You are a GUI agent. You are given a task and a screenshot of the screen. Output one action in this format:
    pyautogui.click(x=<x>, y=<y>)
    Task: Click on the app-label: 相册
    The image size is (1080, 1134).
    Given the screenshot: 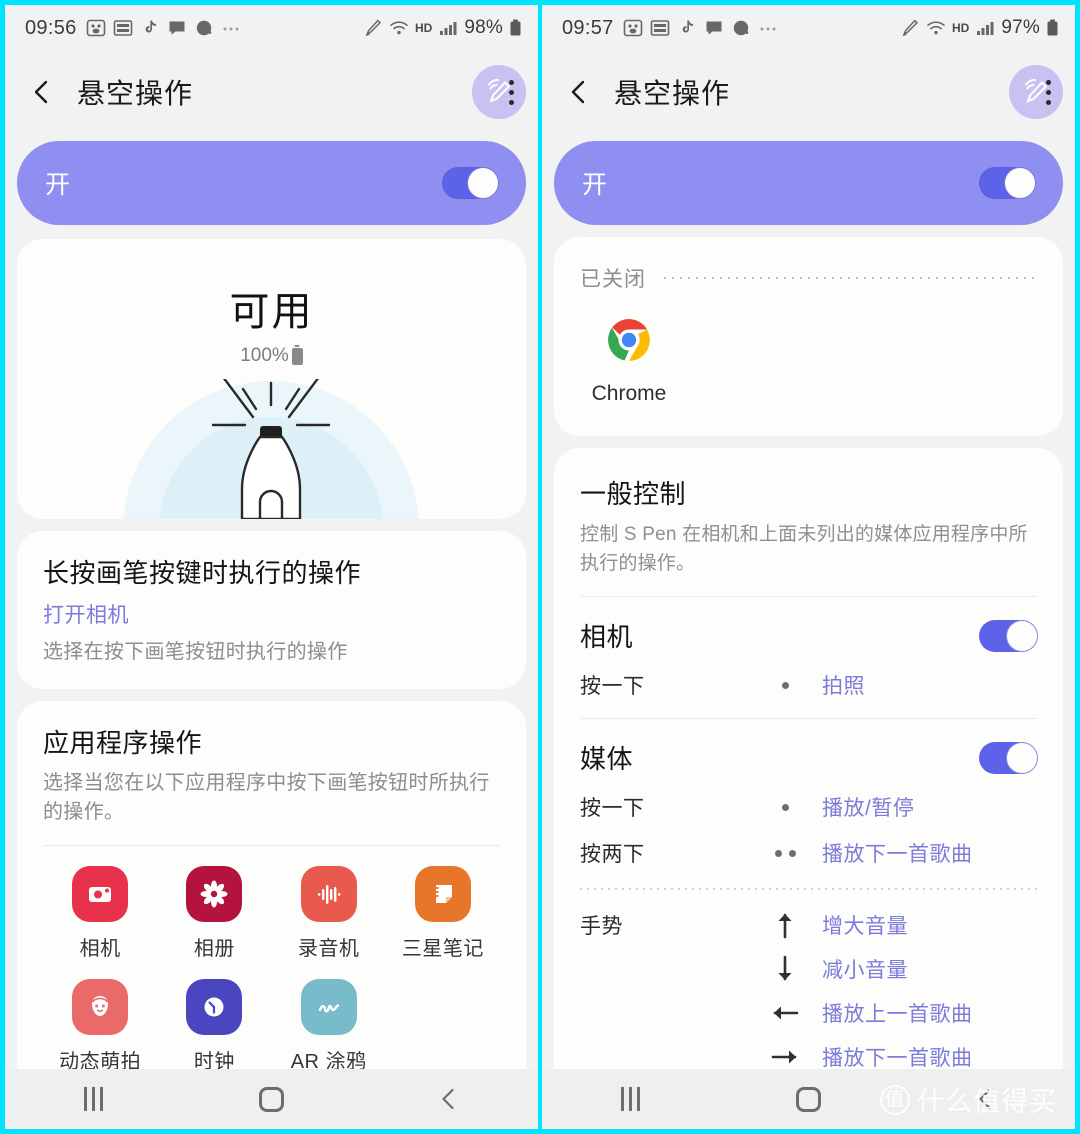 What is the action you would take?
    pyautogui.click(x=214, y=949)
    